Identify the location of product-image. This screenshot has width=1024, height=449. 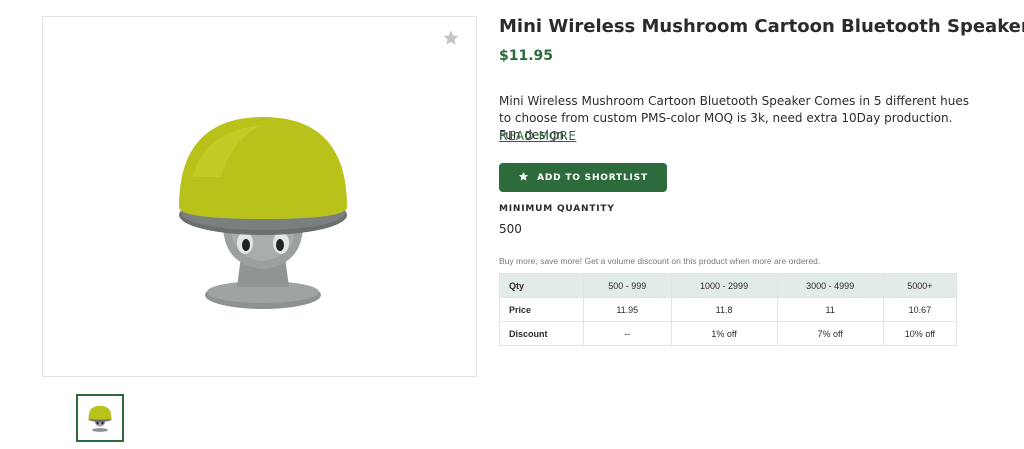
(263, 213).